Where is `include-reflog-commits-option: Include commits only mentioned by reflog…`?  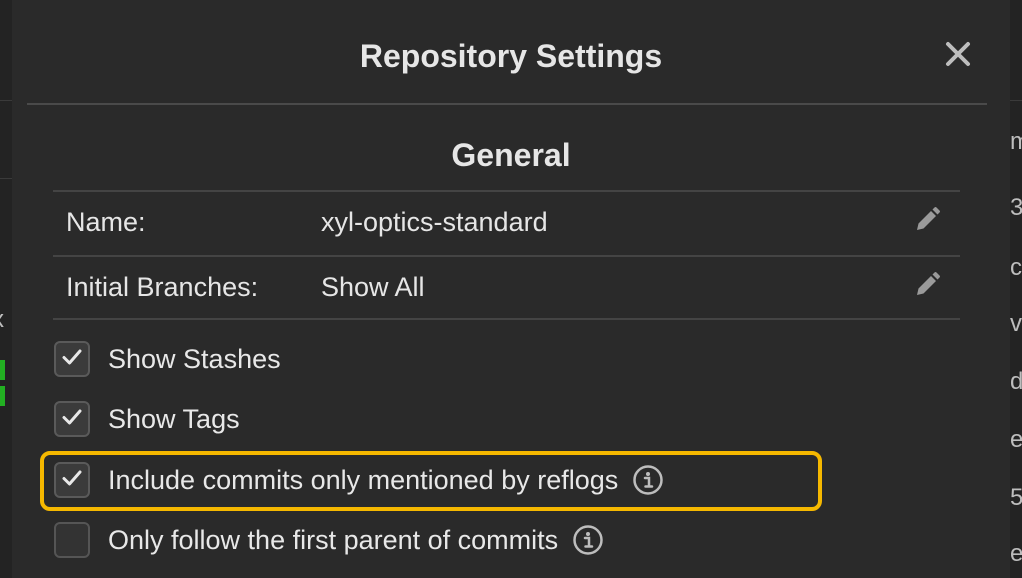
include-reflog-commits-option: Include commits only mentioned by reflog… is located at coordinates (359, 480).